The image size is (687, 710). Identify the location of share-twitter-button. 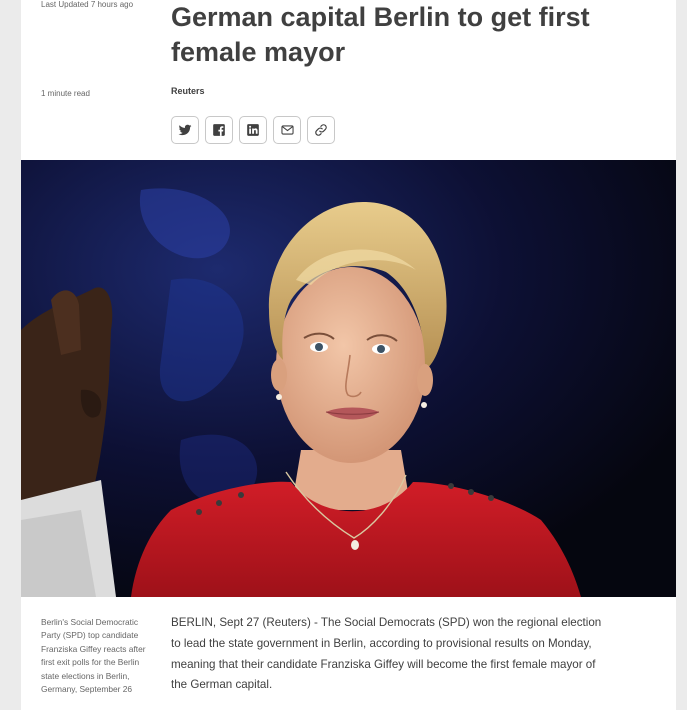
(185, 130).